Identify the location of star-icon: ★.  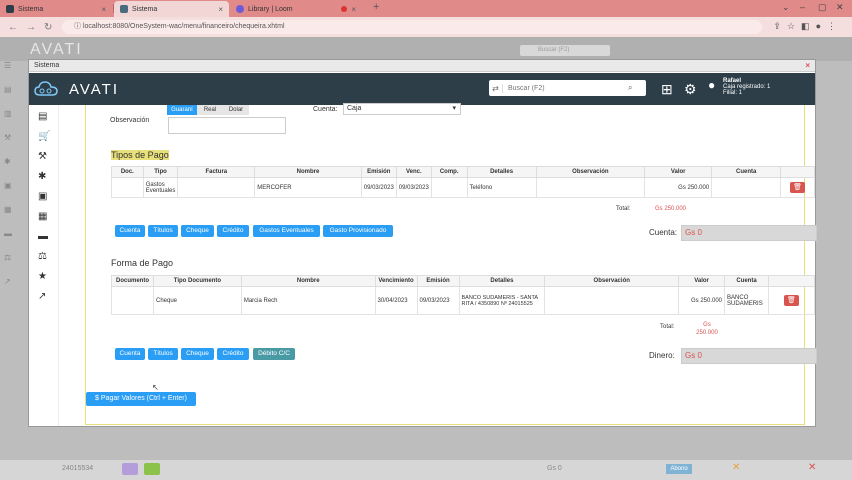
(48, 278).